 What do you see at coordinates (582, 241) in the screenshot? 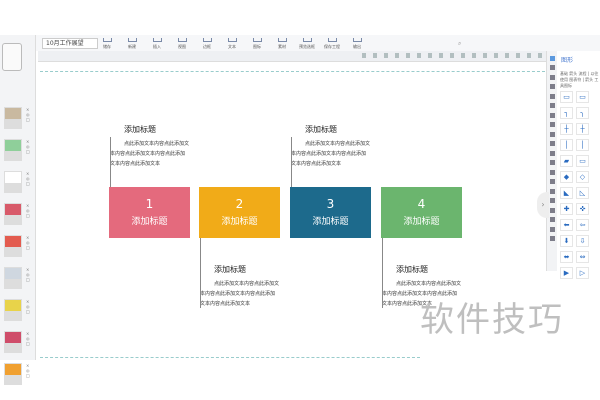
I see `shape-item: ⇩` at bounding box center [582, 241].